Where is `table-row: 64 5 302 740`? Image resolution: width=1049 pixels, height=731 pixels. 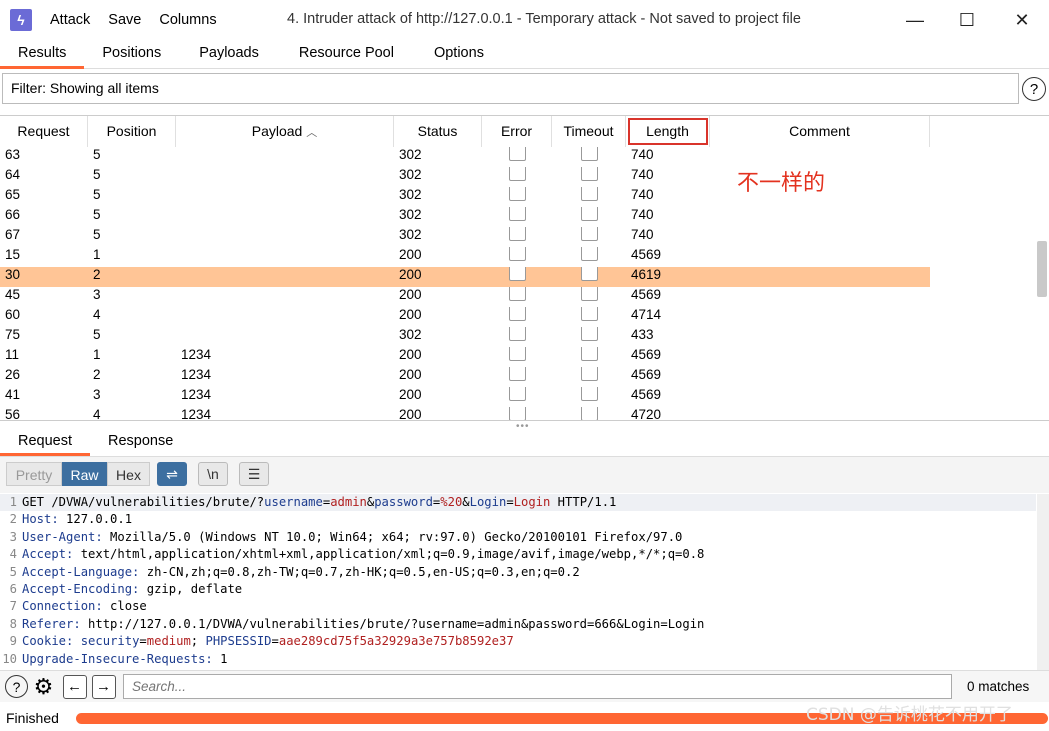
table-row: 64 5 302 740 is located at coordinates (518, 177).